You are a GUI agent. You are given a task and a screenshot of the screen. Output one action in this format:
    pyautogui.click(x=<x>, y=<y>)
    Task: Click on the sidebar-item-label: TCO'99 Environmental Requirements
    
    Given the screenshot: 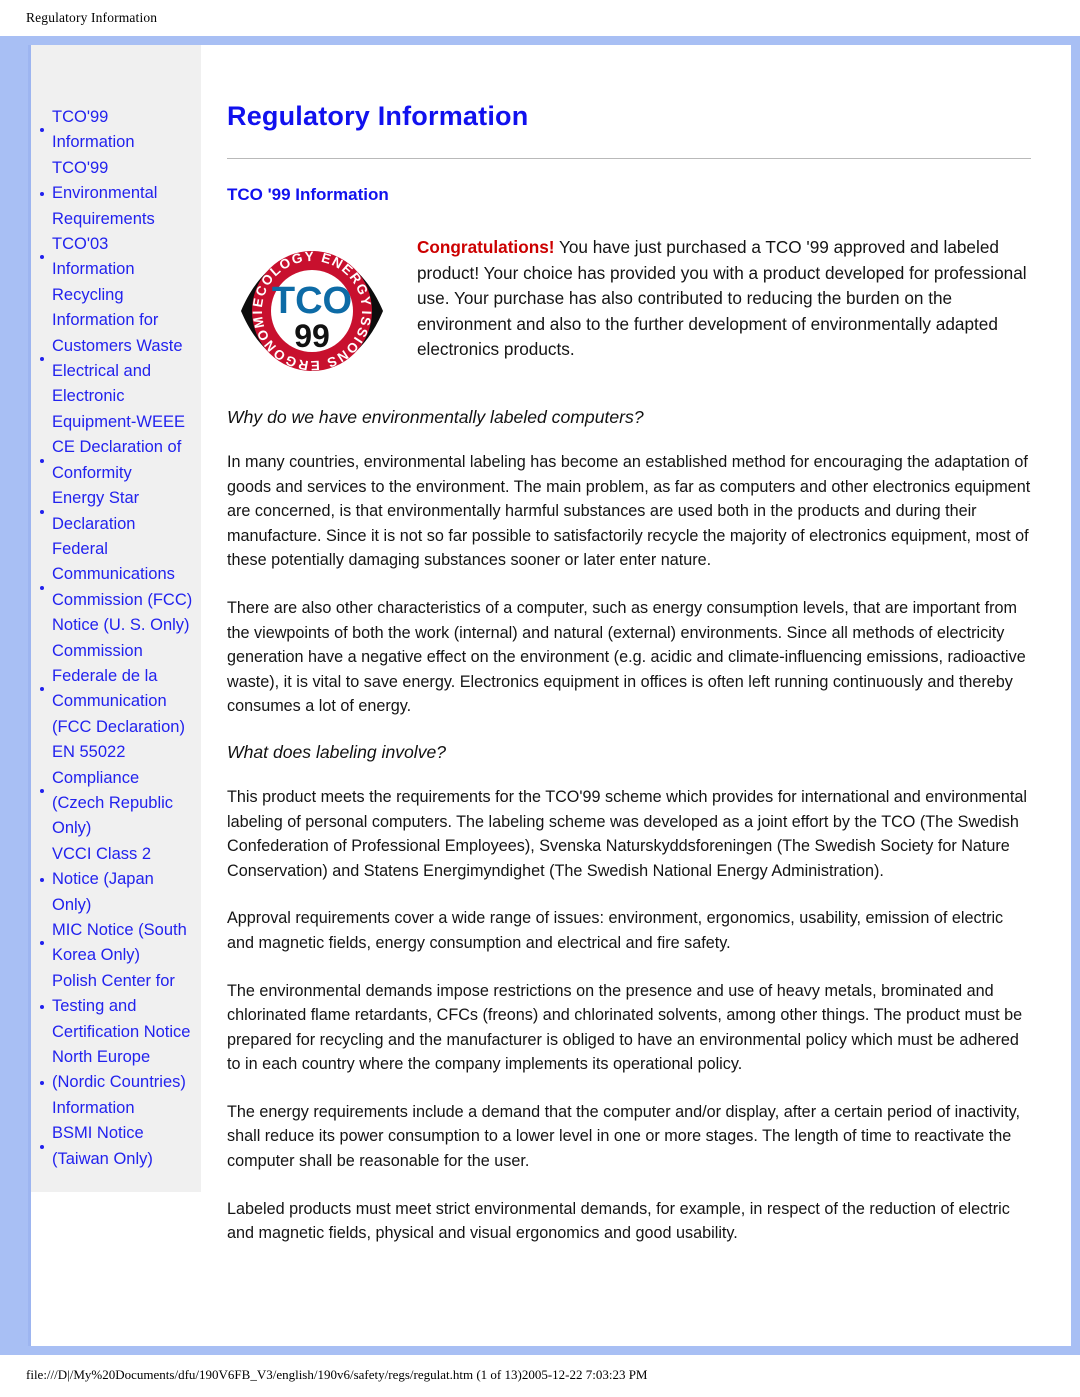 What is the action you would take?
    pyautogui.click(x=104, y=193)
    